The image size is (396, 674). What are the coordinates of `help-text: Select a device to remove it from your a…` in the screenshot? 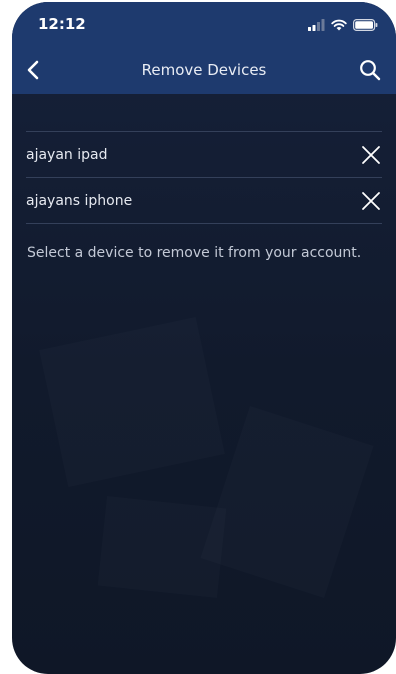 It's located at (194, 253).